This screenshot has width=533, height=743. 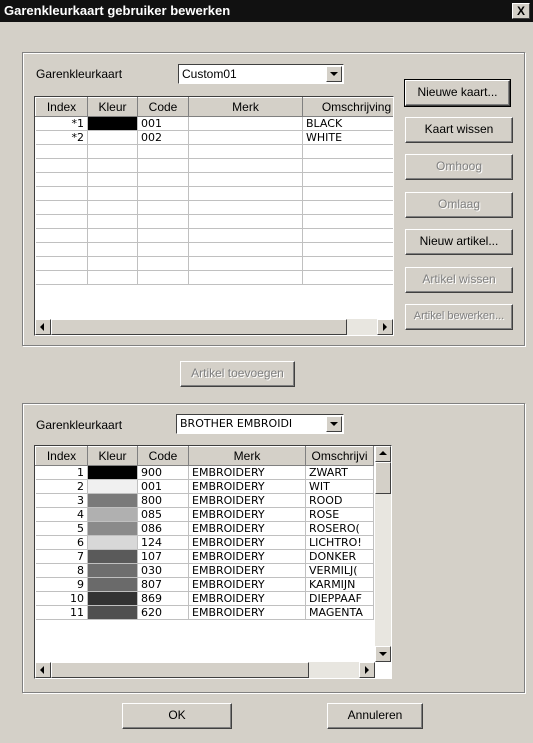 I want to click on index-cell: 2, so click(x=61, y=486).